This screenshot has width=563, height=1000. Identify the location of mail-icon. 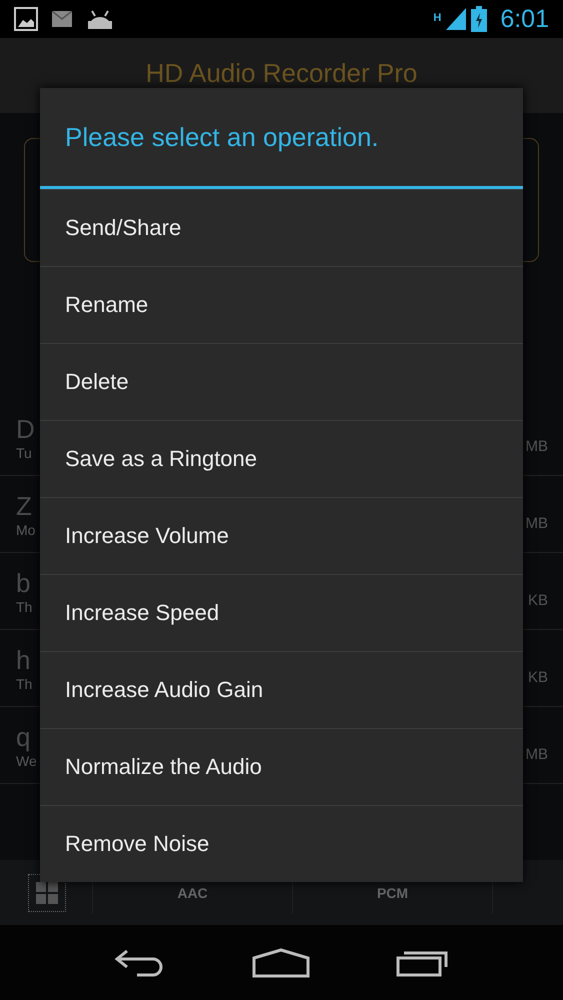
(62, 19).